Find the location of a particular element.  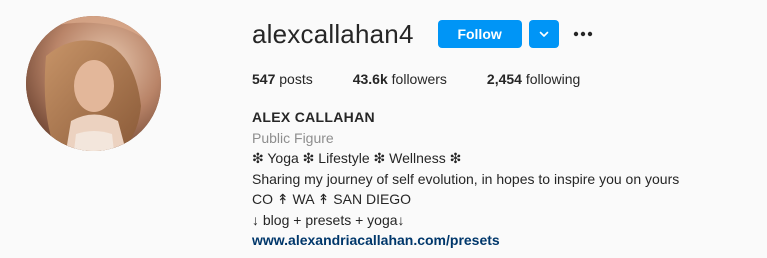

chevron-down-icon is located at coordinates (543, 34).